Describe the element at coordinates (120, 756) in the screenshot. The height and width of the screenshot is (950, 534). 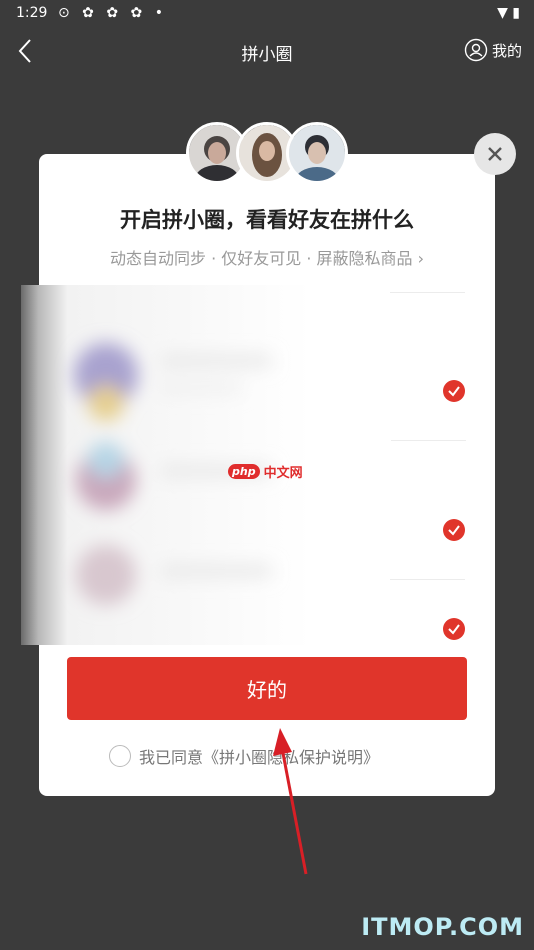
I see `agree-radio` at that location.